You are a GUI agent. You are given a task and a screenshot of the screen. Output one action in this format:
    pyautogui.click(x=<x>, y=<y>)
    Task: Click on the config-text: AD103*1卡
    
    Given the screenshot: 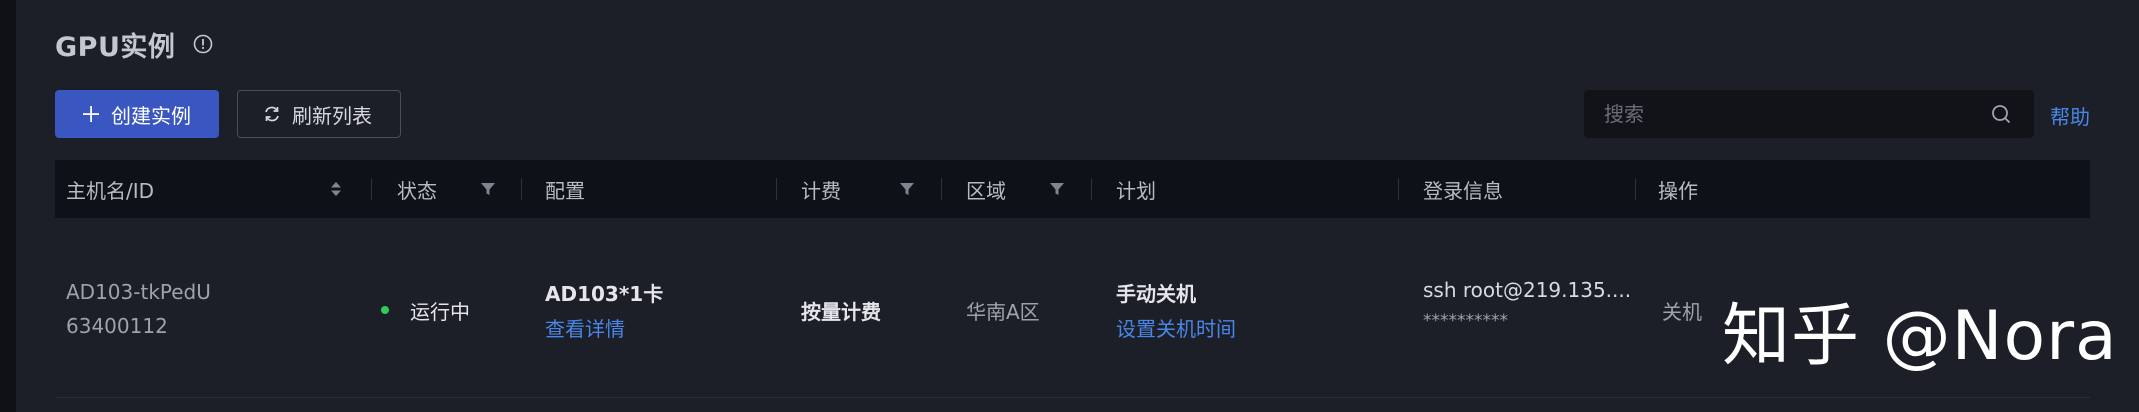 What is the action you would take?
    pyautogui.click(x=604, y=294)
    